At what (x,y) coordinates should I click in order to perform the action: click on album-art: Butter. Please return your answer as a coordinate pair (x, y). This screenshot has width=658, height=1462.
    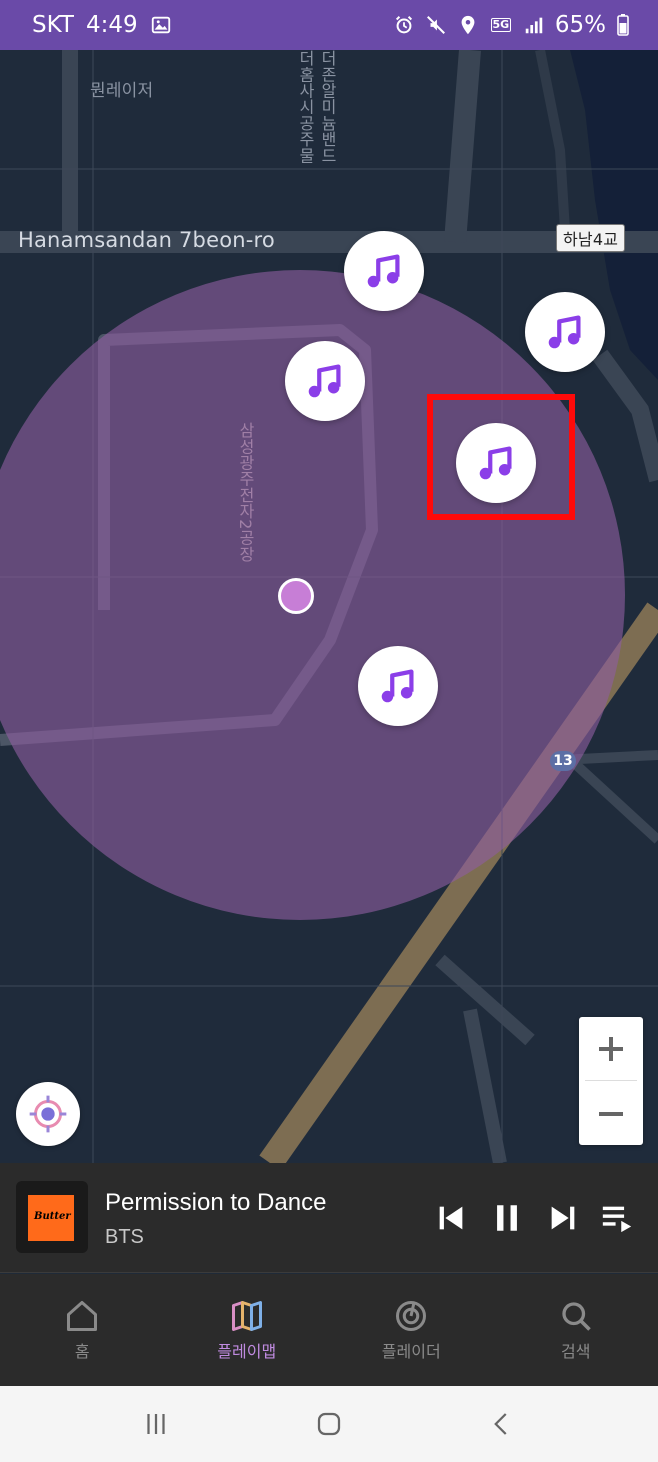
    Looking at the image, I should click on (52, 1217).